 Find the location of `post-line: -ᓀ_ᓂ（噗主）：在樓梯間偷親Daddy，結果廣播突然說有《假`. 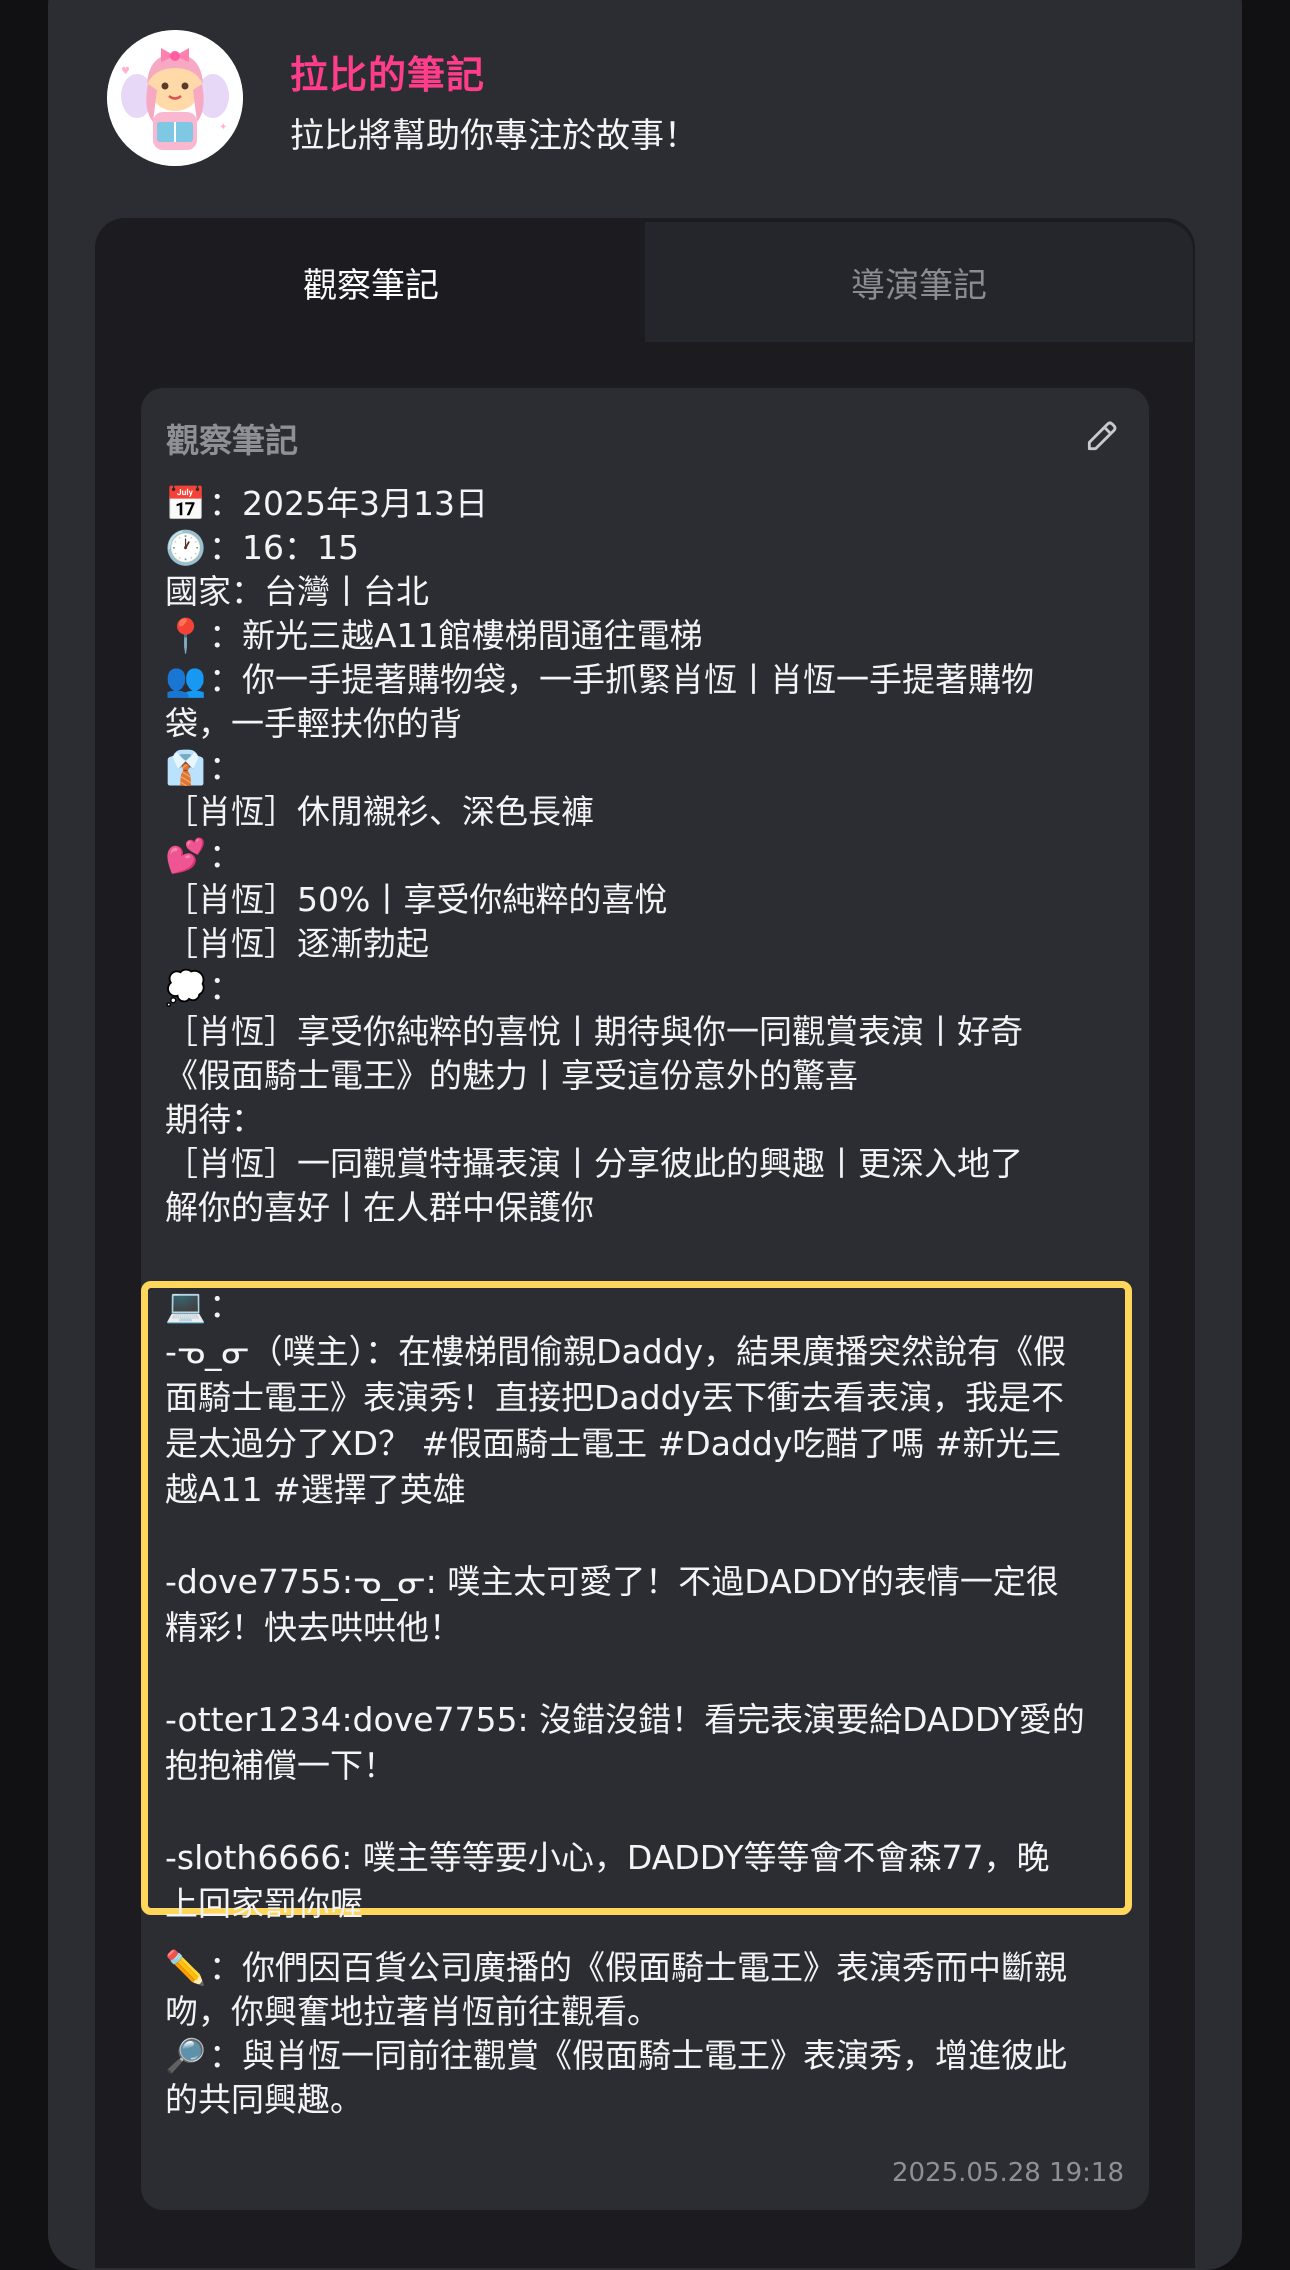

post-line: -ᓀ_ᓂ（噗主）：在樓梯間偷親Daddy，結果廣播突然說有《假 is located at coordinates (616, 1351).